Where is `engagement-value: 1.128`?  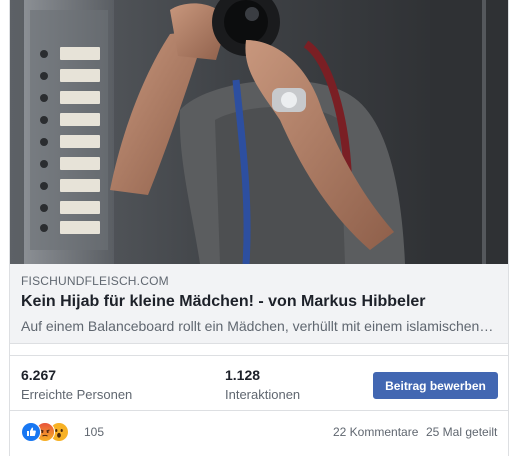
engagement-value: 1.128 is located at coordinates (243, 375).